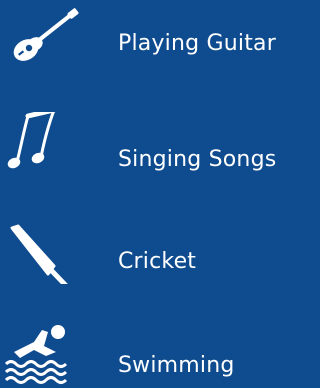 The width and height of the screenshot is (320, 388). What do you see at coordinates (44, 351) in the screenshot?
I see `swimmer-icon` at bounding box center [44, 351].